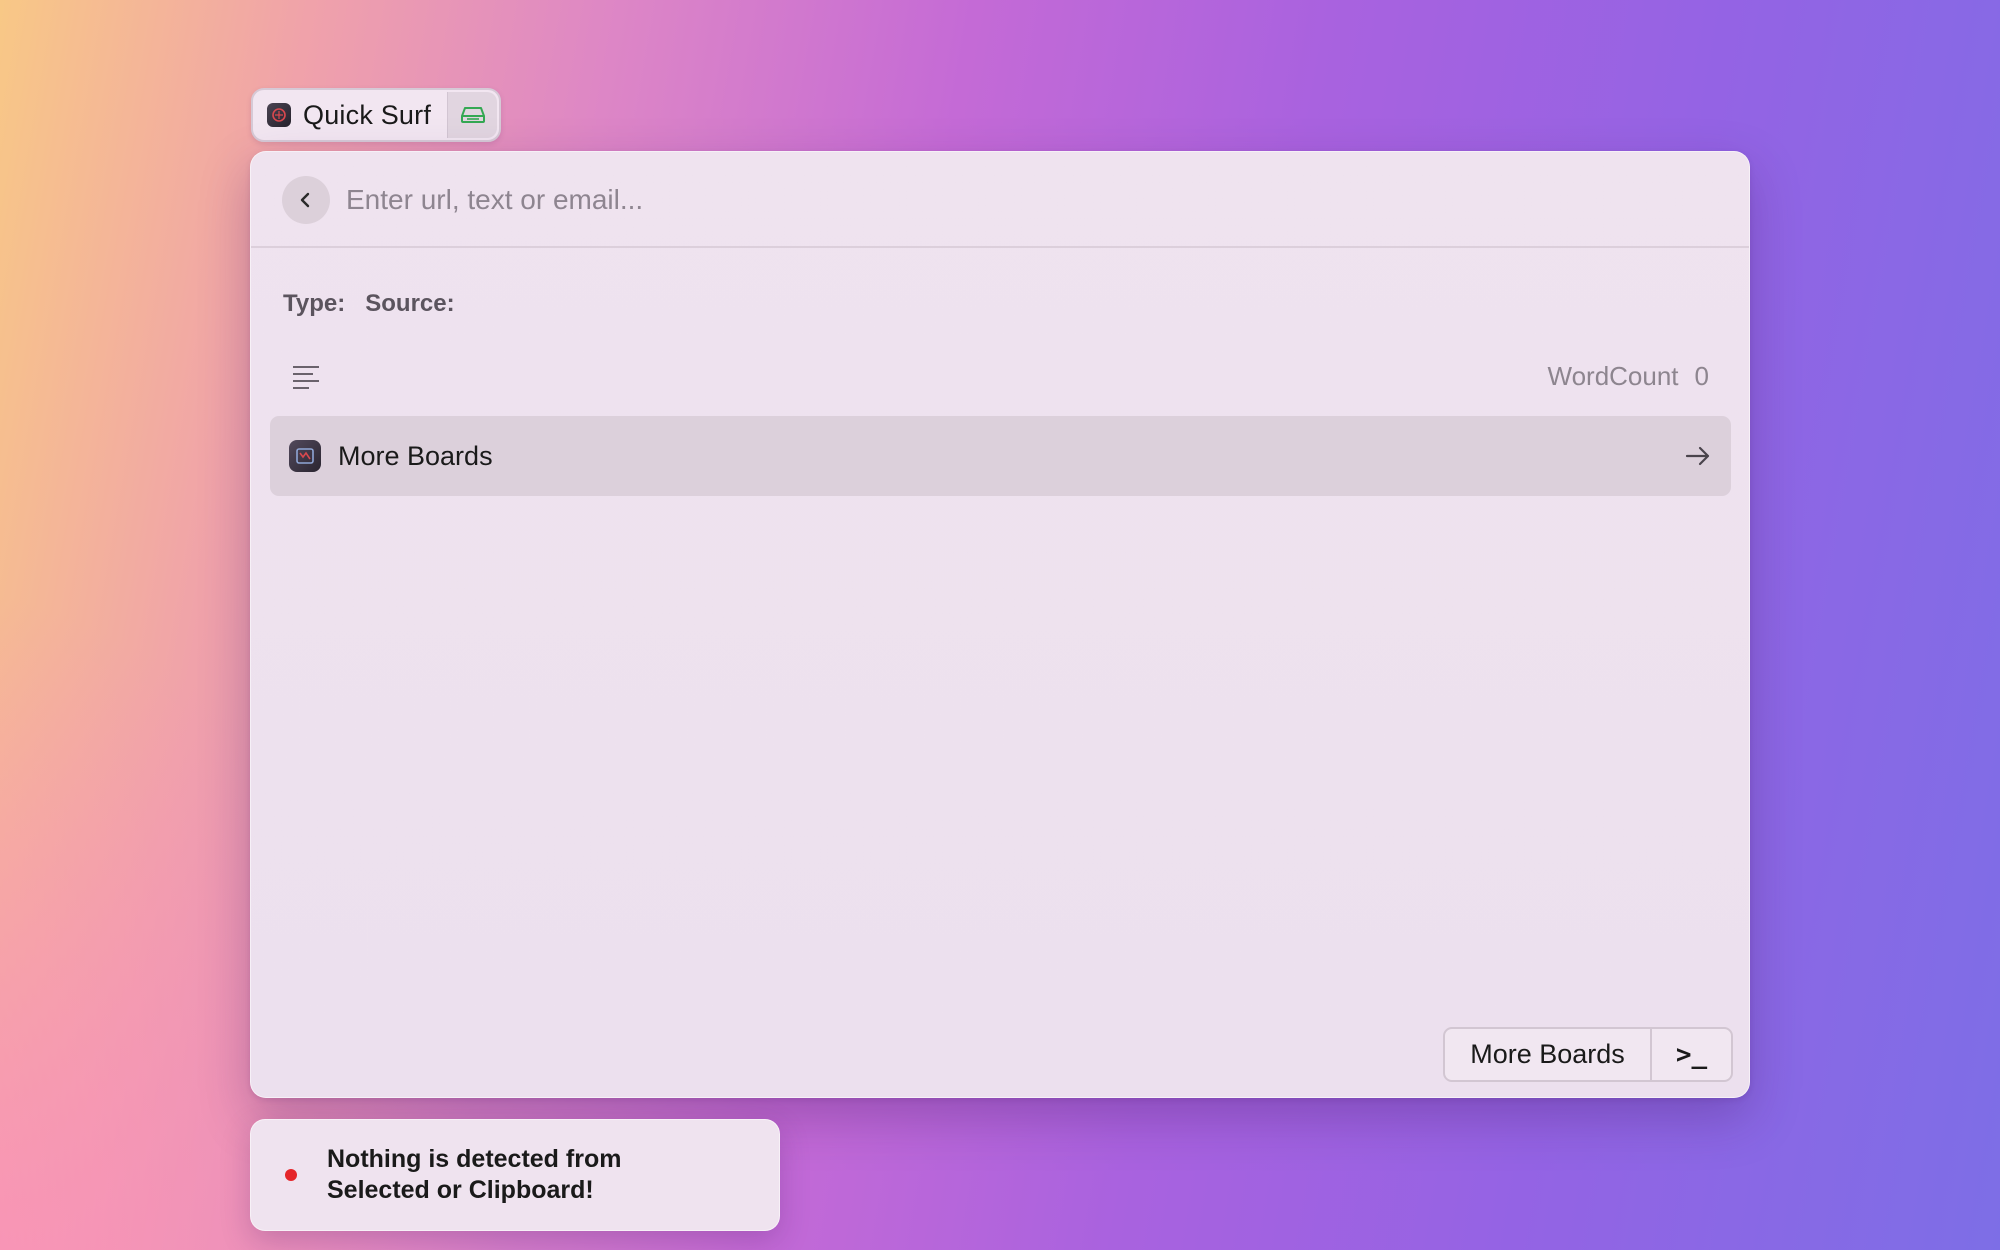  What do you see at coordinates (306, 377) in the screenshot?
I see `text-lines-icon` at bounding box center [306, 377].